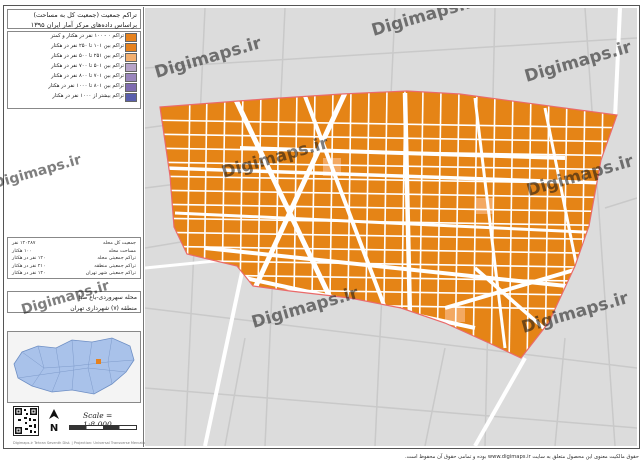 The height and width of the screenshot is (461, 643). What do you see at coordinates (116, 258) in the screenshot?
I see `stats-label: تراکم جمعیتی محله` at bounding box center [116, 258].